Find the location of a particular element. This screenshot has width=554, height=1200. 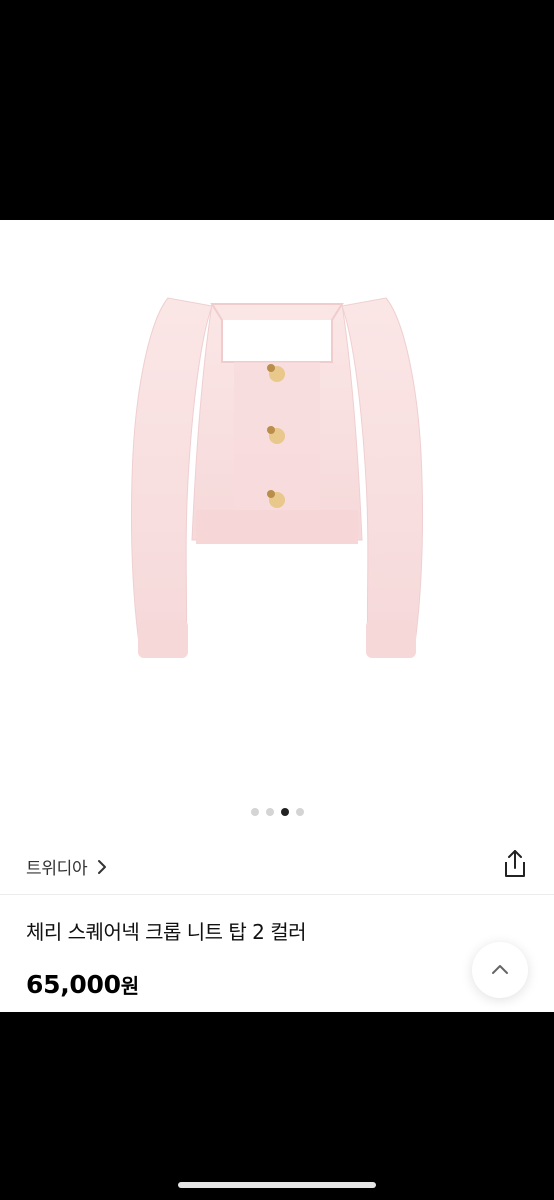

share-button is located at coordinates (515, 864).